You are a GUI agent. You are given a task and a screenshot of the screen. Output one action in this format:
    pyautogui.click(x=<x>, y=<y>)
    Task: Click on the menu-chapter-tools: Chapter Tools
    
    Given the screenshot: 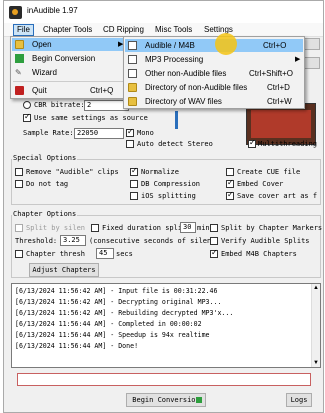 What is the action you would take?
    pyautogui.click(x=67, y=30)
    